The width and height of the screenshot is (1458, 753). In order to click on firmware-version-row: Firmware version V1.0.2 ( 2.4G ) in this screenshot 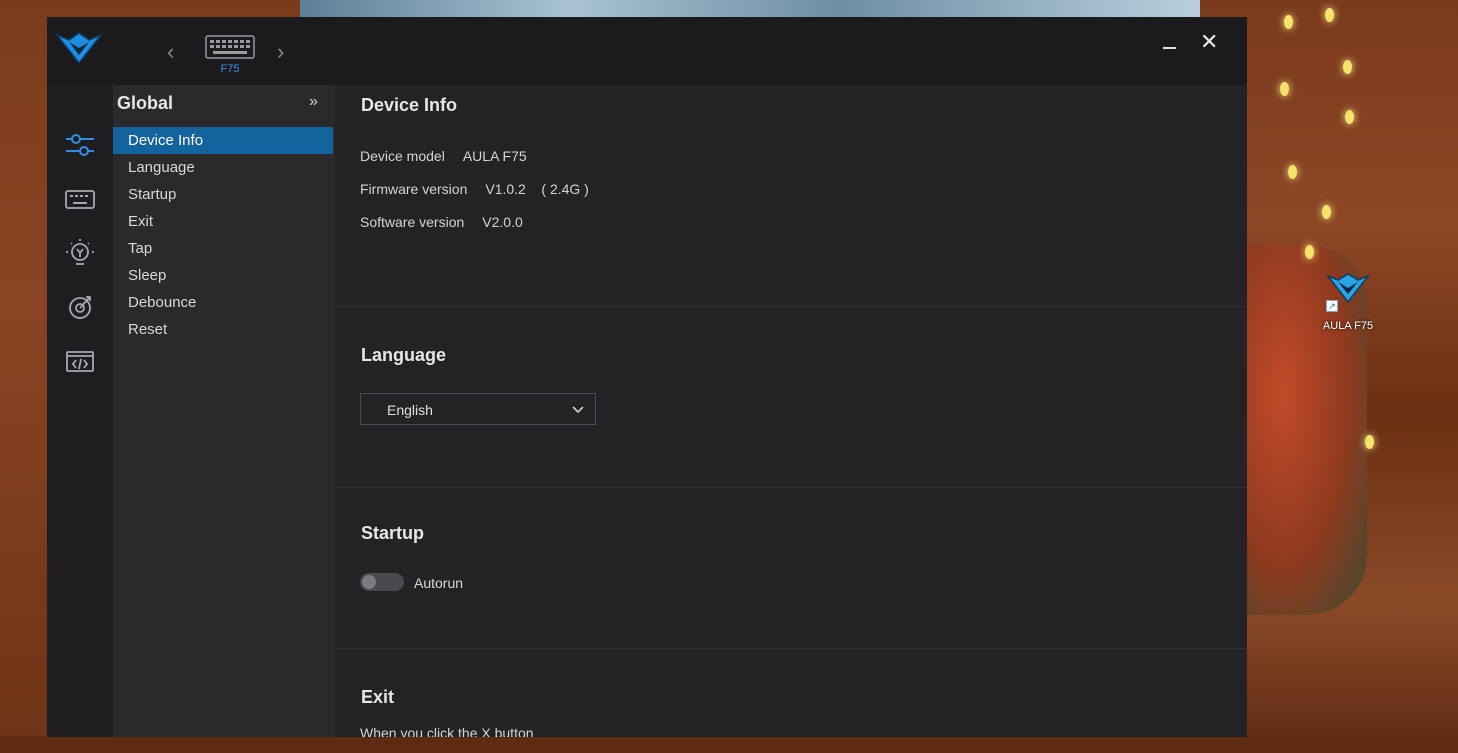, I will do `click(474, 189)`.